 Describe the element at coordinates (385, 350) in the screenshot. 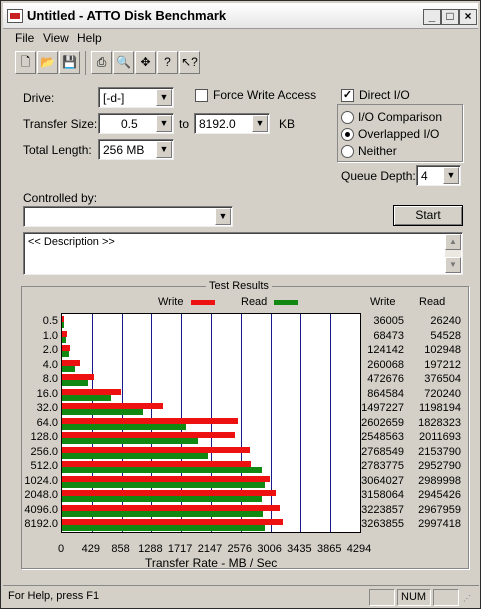

I see `write-value: 124142` at that location.